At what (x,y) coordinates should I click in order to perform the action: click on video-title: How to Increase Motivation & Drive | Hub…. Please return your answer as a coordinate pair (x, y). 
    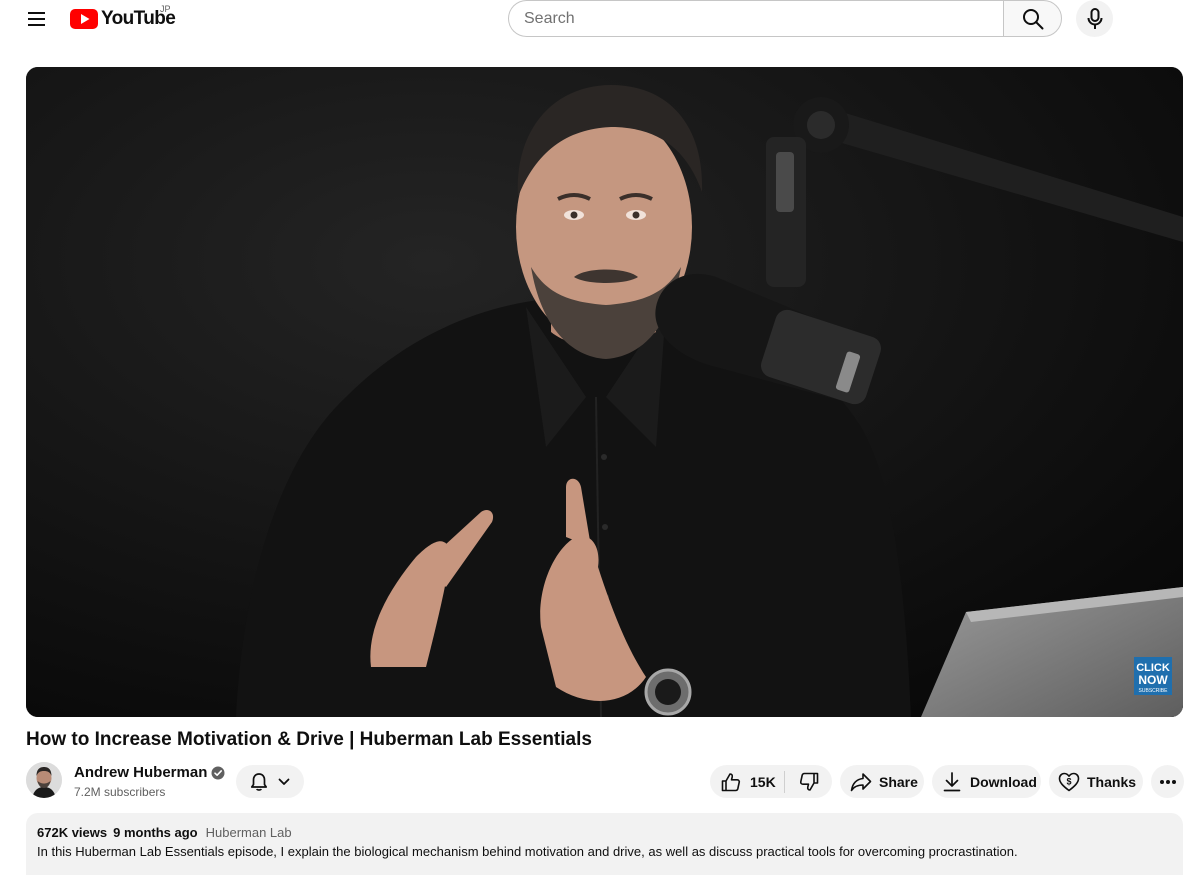
    Looking at the image, I should click on (309, 739).